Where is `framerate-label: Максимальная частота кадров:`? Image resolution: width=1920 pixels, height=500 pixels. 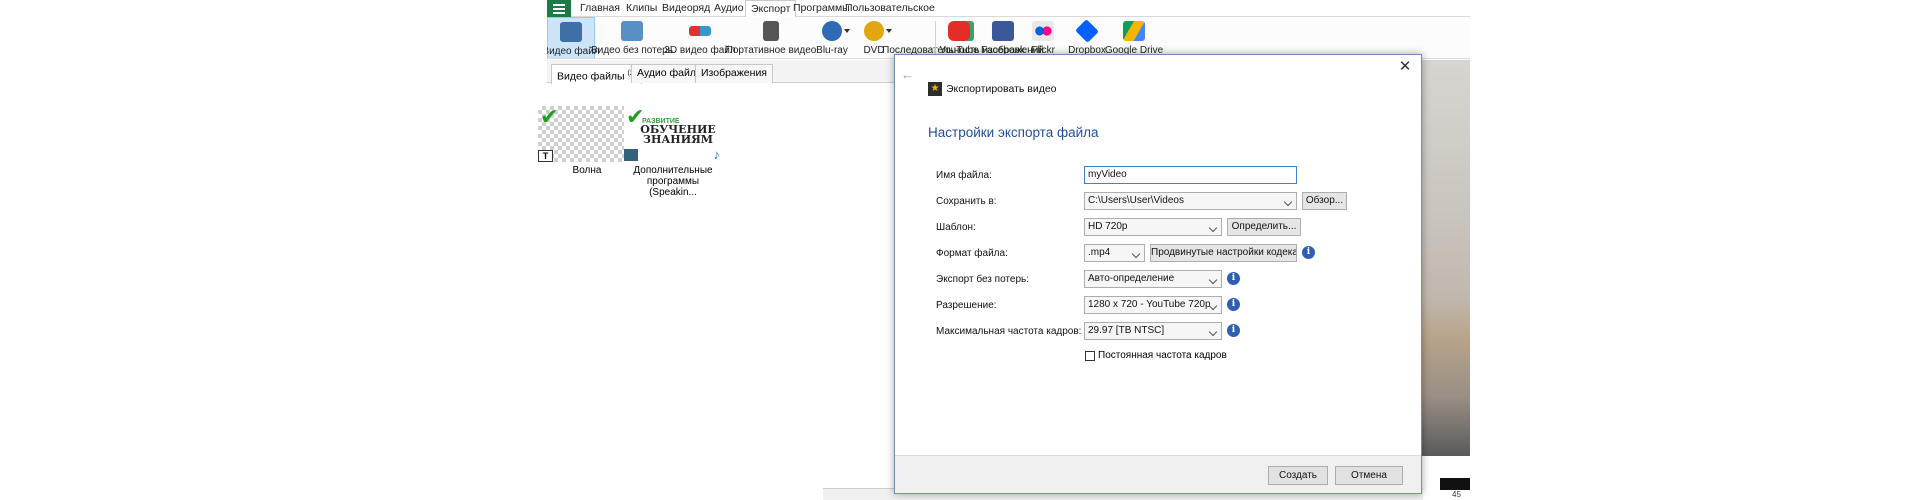 framerate-label: Максимальная частота кадров: is located at coordinates (1009, 331).